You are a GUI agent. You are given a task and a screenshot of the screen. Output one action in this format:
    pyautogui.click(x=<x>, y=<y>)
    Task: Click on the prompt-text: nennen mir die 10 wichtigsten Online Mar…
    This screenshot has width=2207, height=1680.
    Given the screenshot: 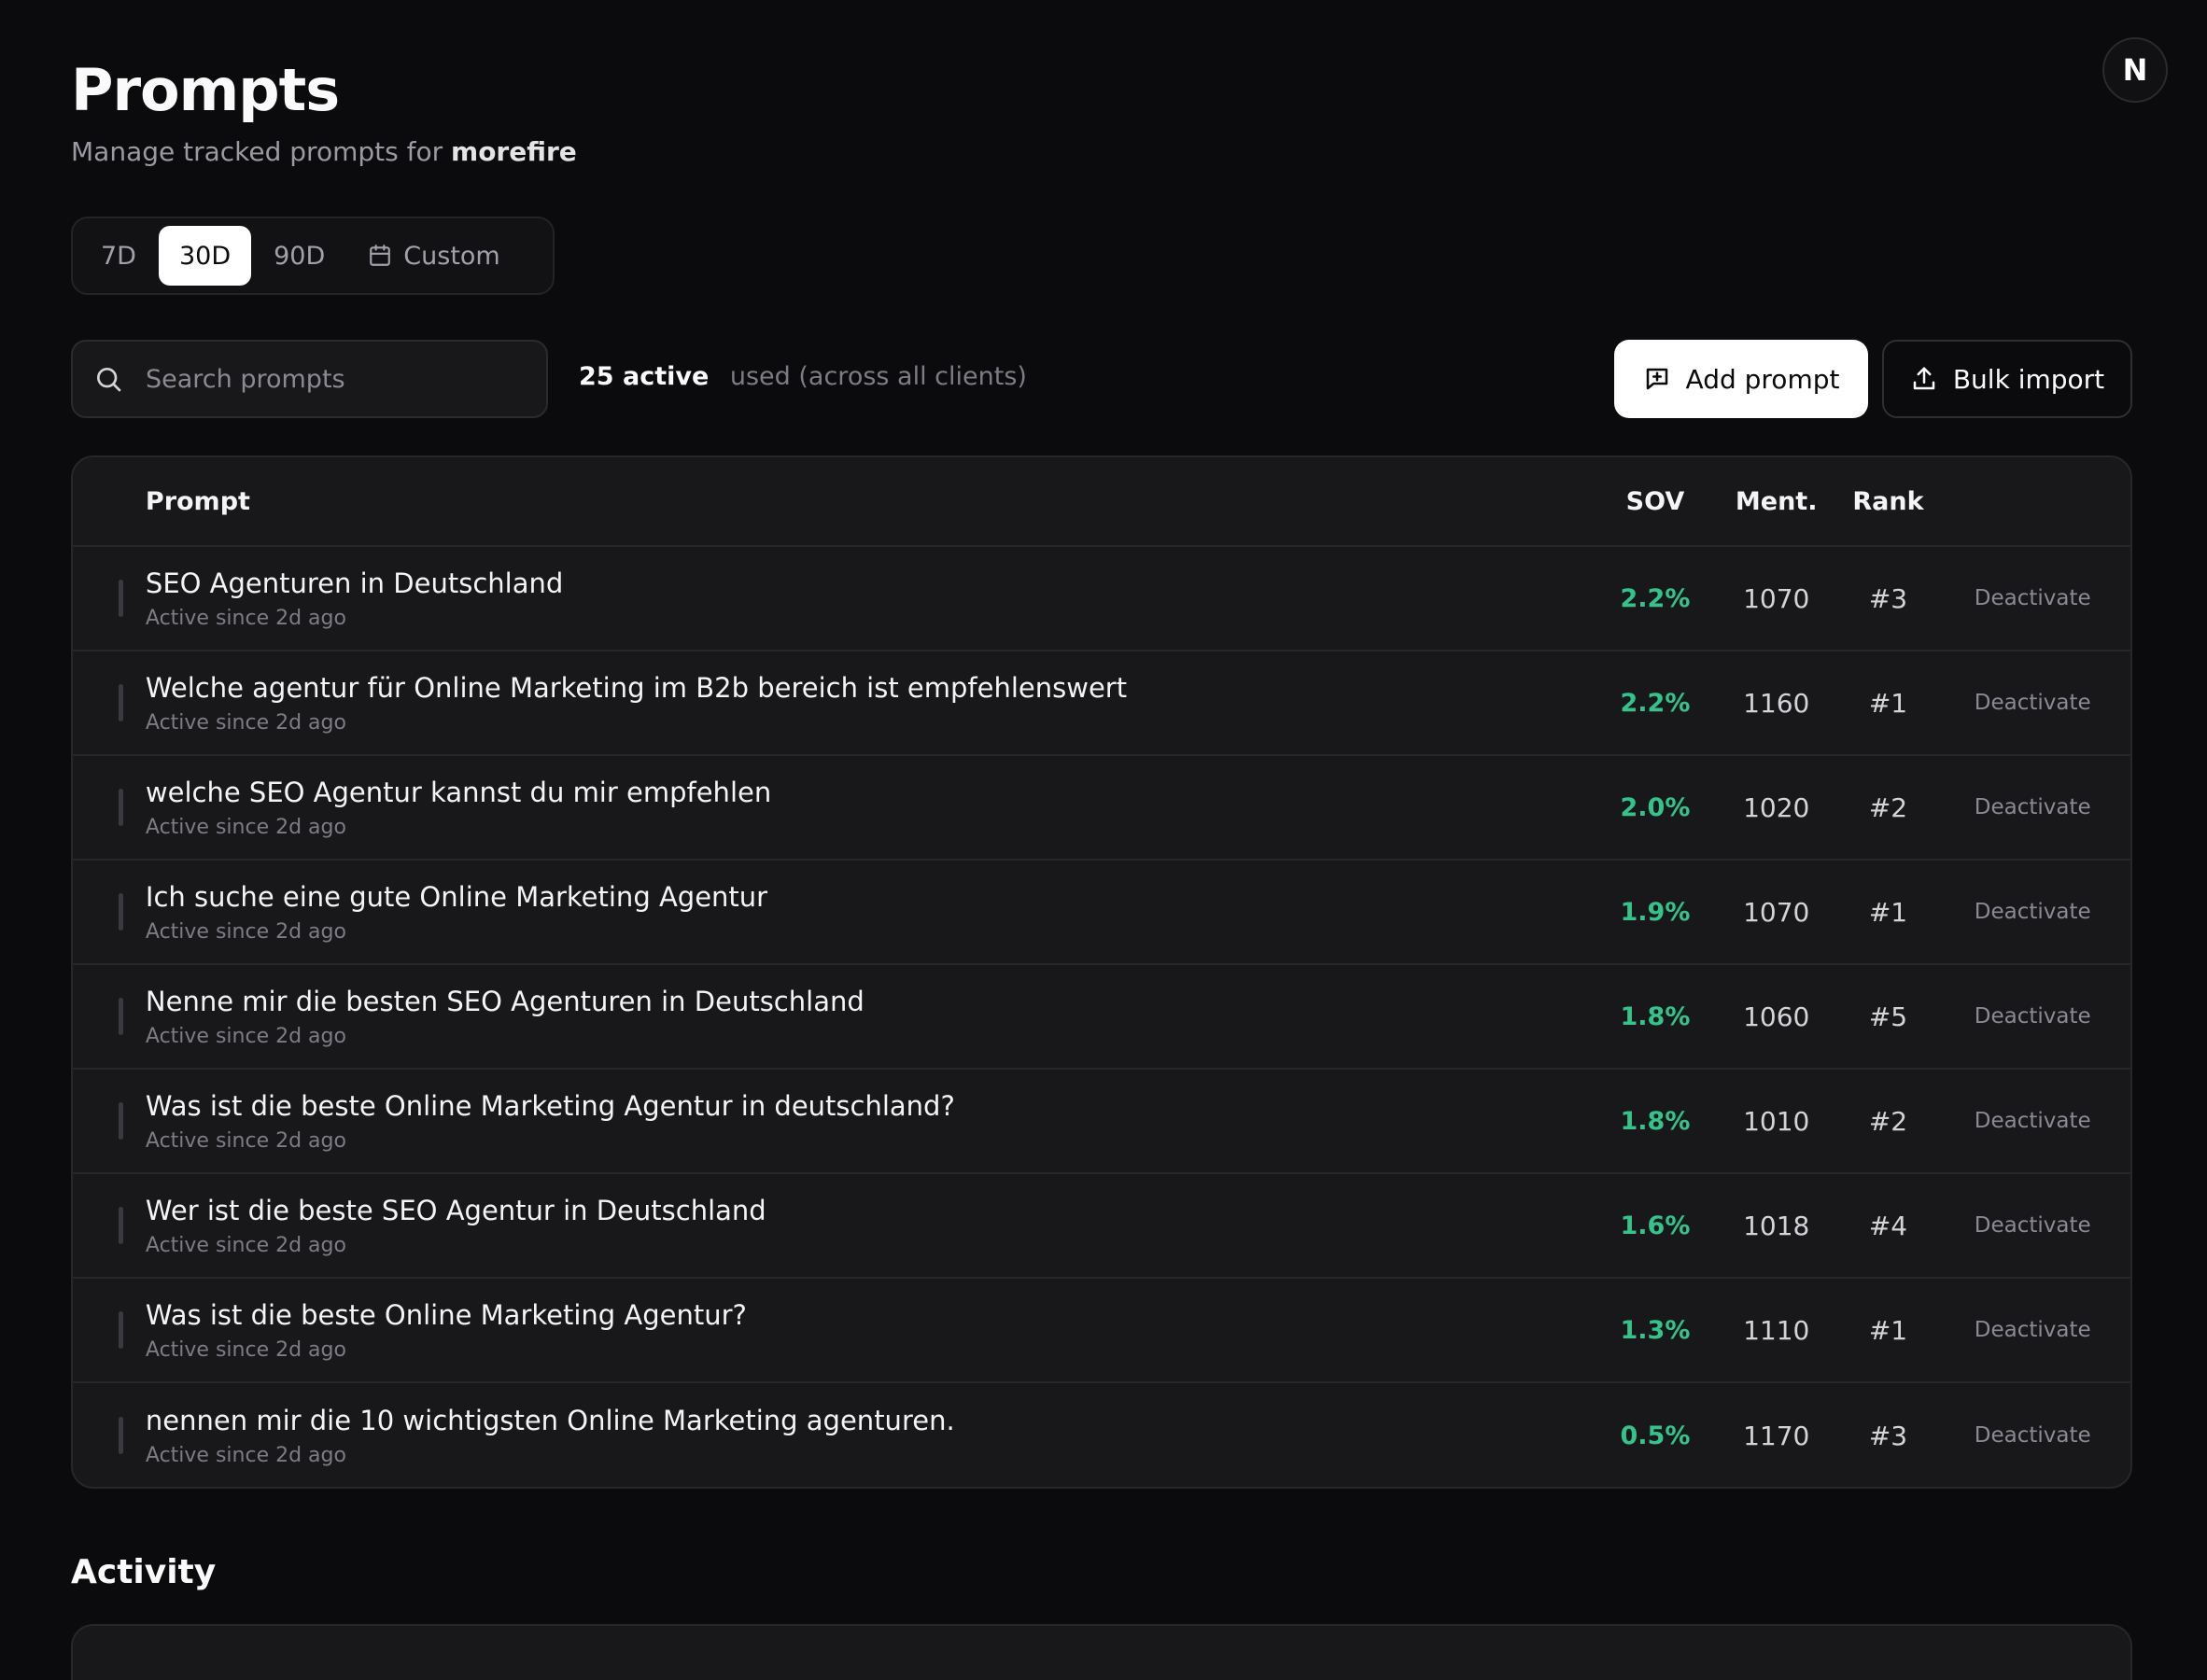 What is the action you would take?
    pyautogui.click(x=550, y=1420)
    